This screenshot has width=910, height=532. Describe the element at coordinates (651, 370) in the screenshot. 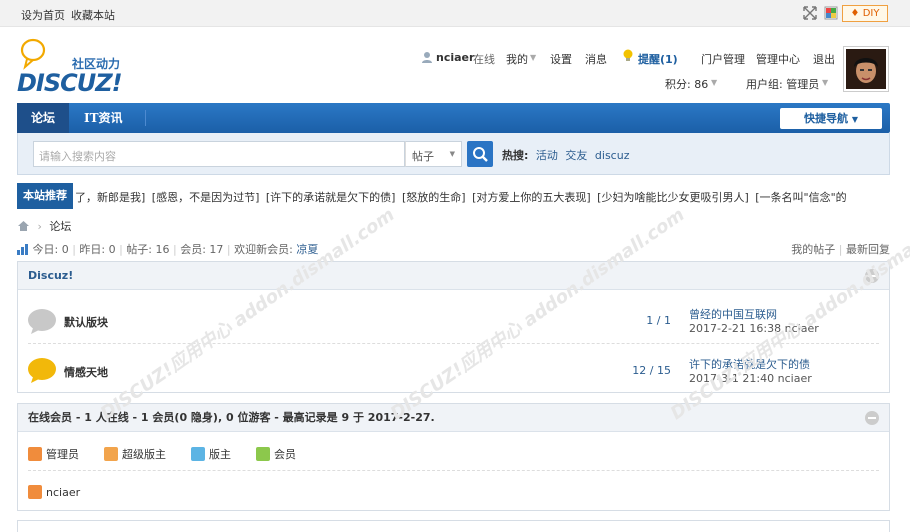

I see `forum-count: 12 / 15` at that location.